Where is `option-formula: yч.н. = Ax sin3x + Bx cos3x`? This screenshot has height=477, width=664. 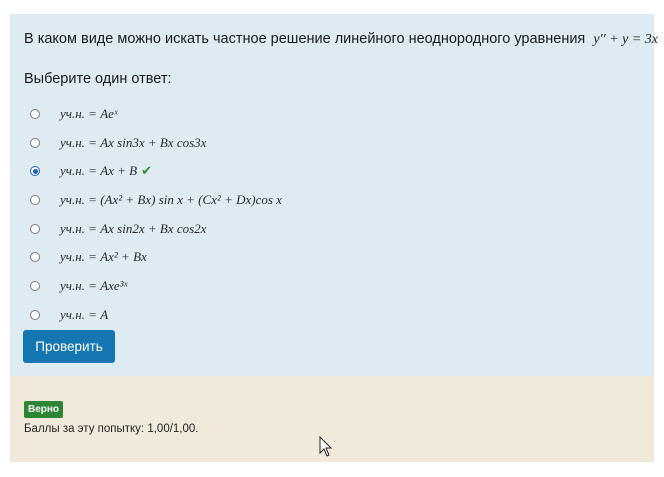
option-formula: yч.н. = Ax sin3x + Bx cos3x is located at coordinates (133, 143).